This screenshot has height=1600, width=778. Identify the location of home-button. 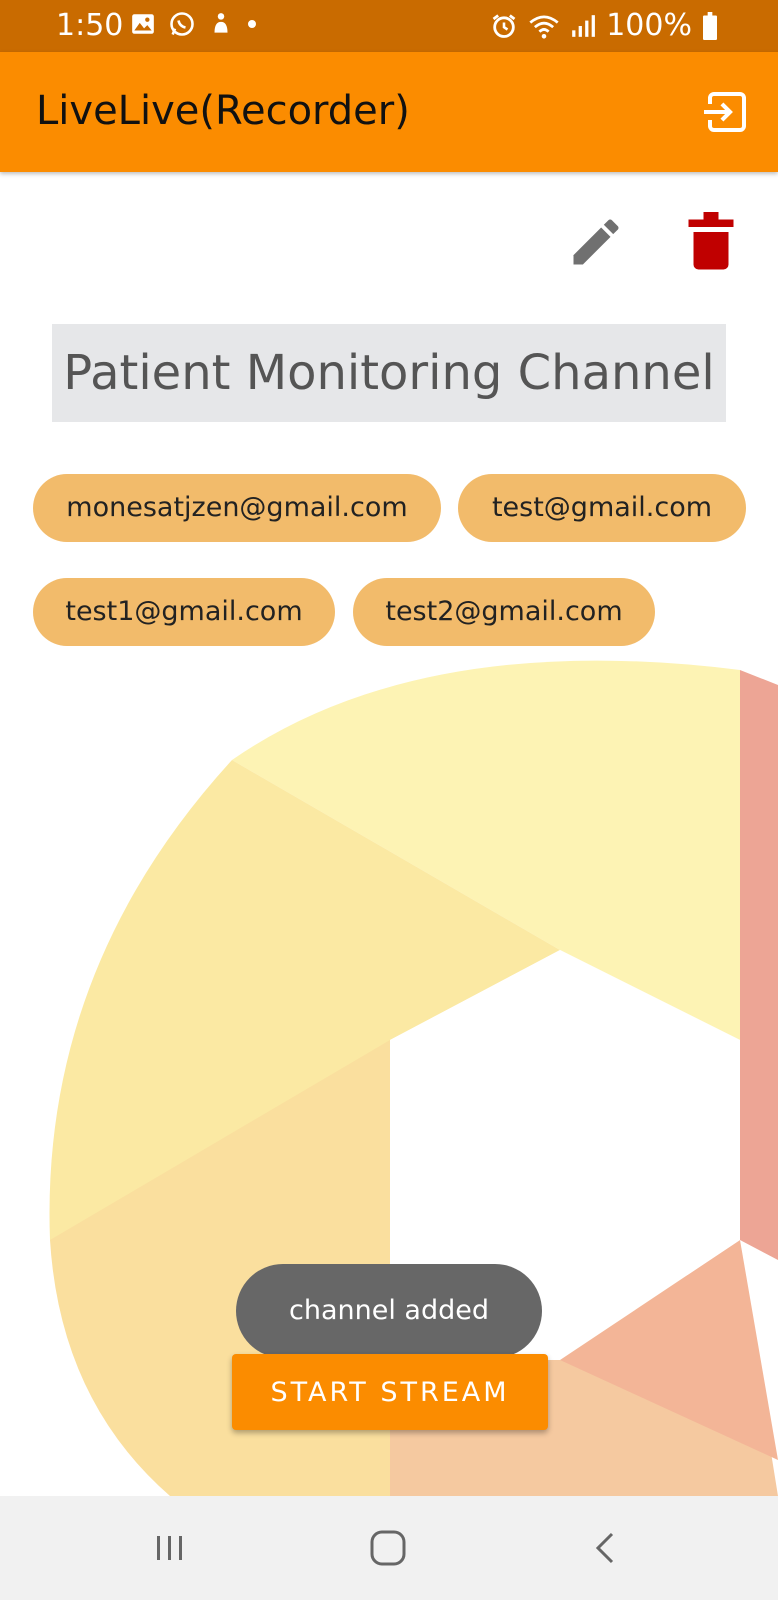
(388, 1548).